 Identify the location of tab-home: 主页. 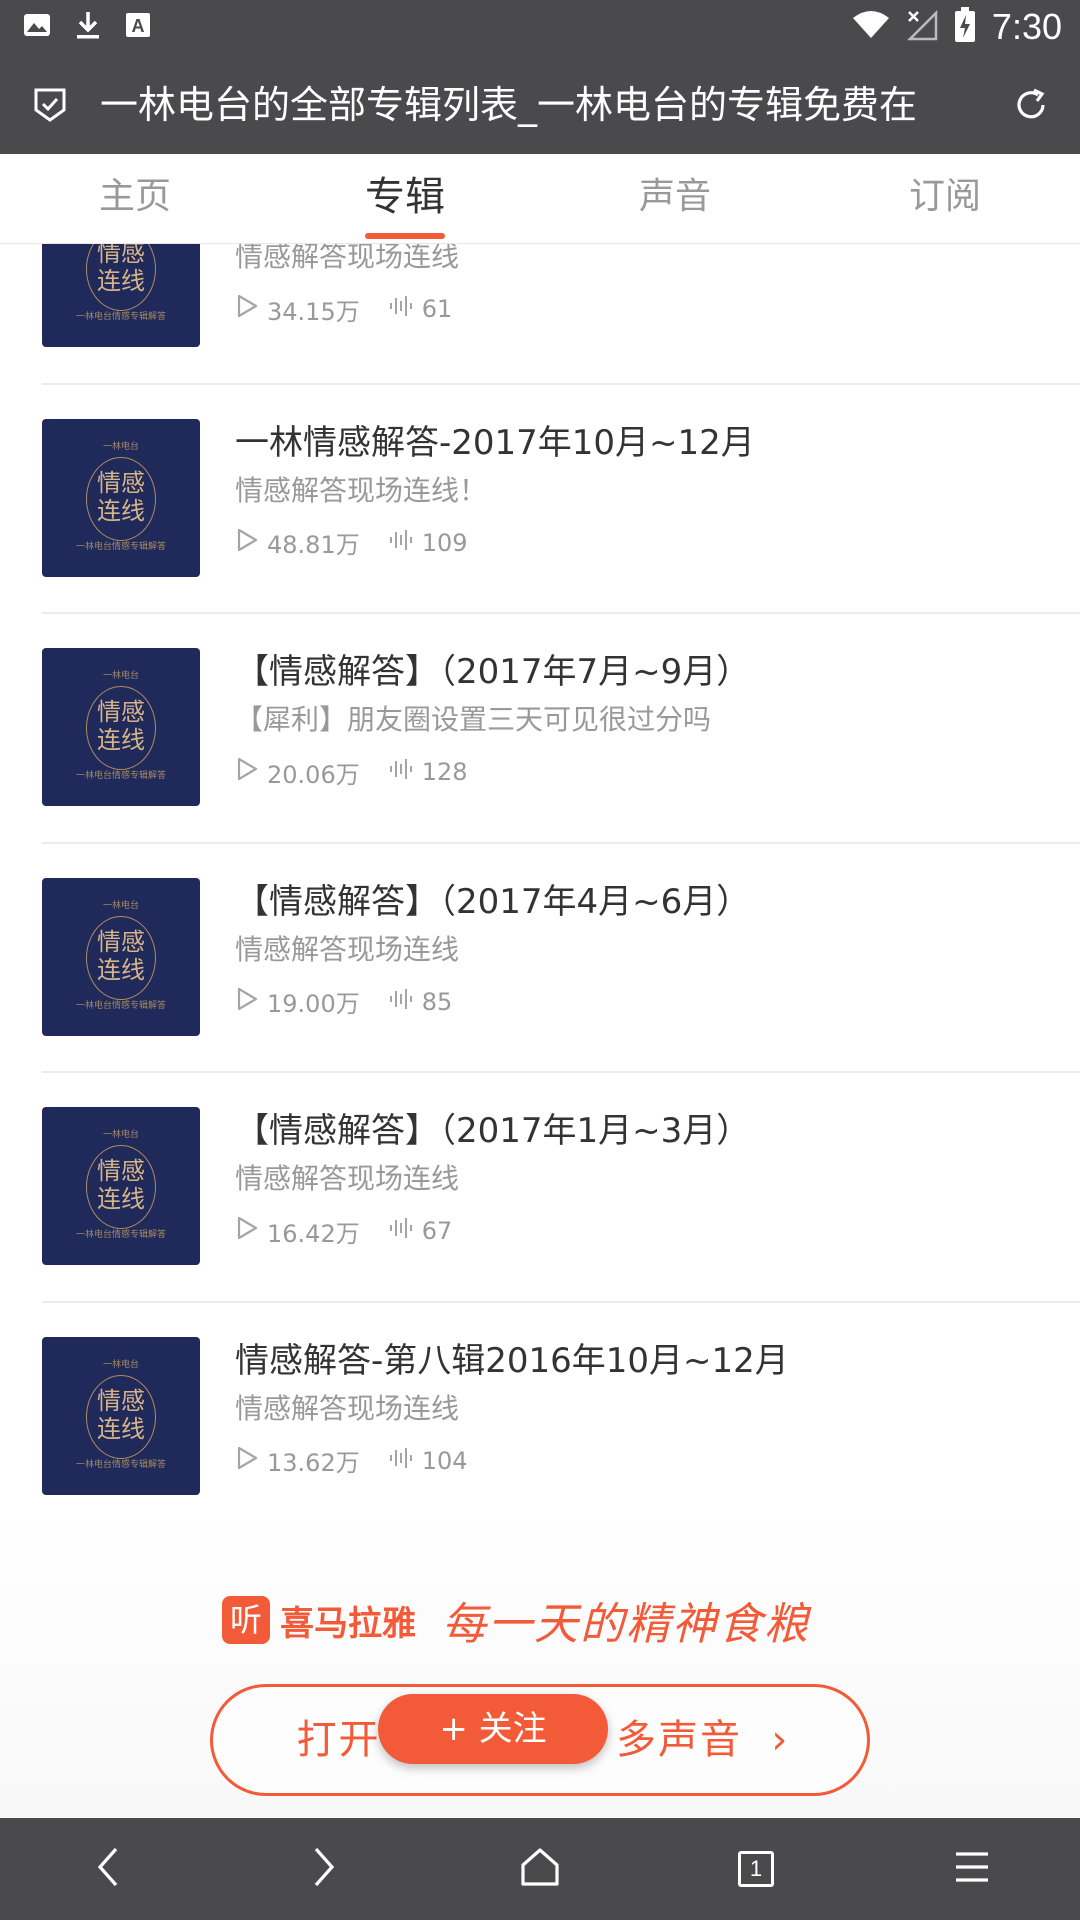
(135, 198).